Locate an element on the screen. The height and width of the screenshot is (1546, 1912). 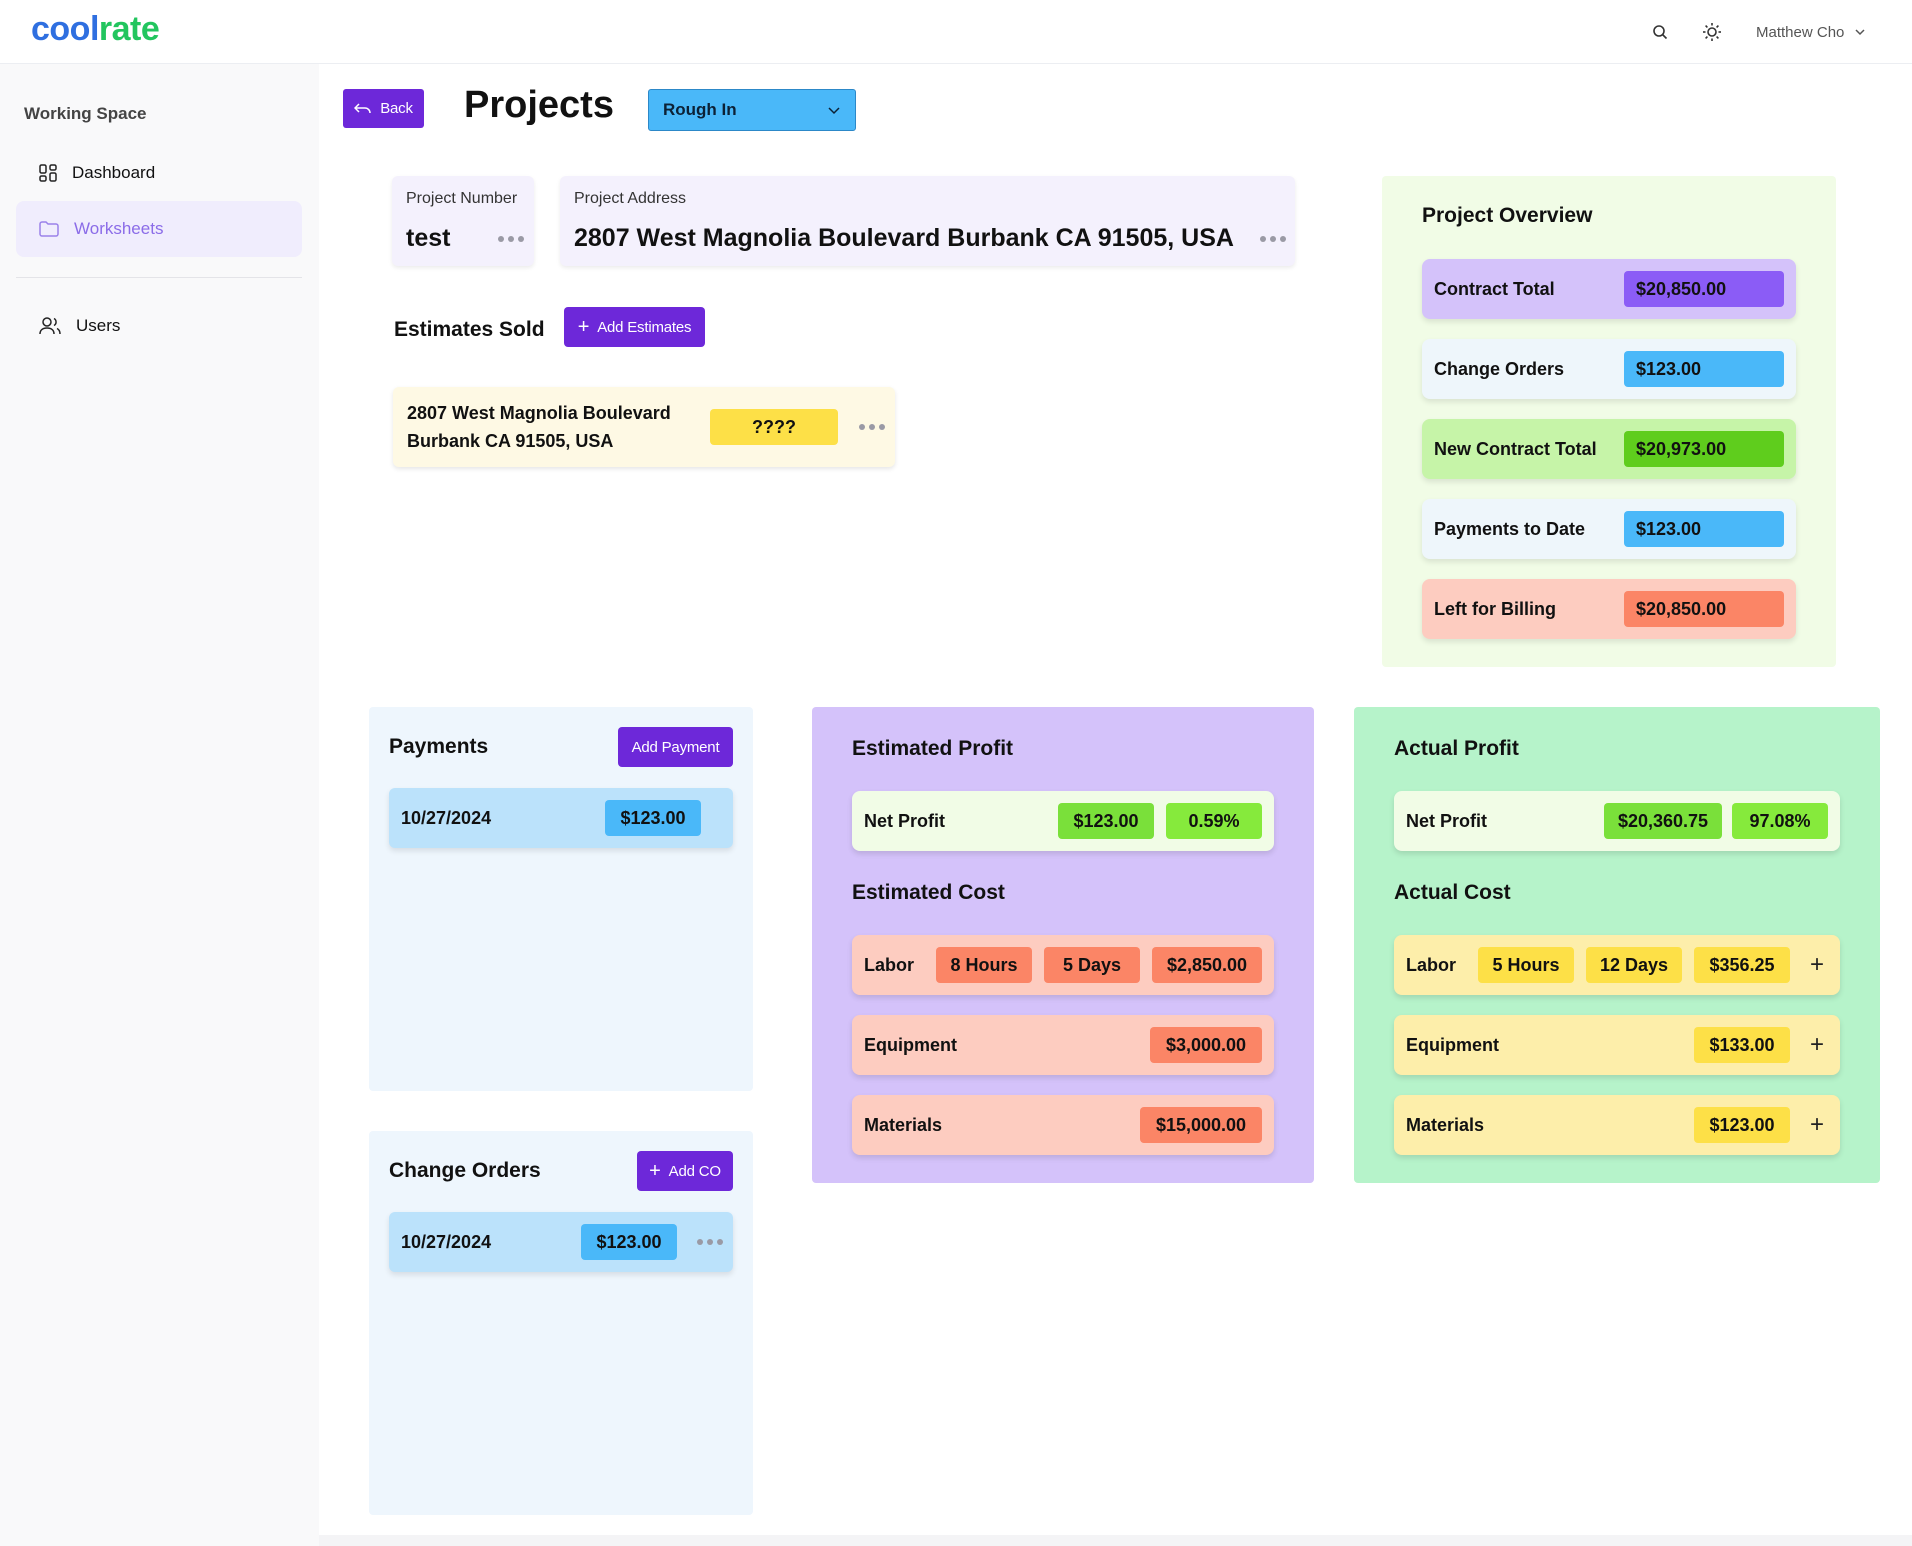
status-select-value: Rough In is located at coordinates (700, 109).